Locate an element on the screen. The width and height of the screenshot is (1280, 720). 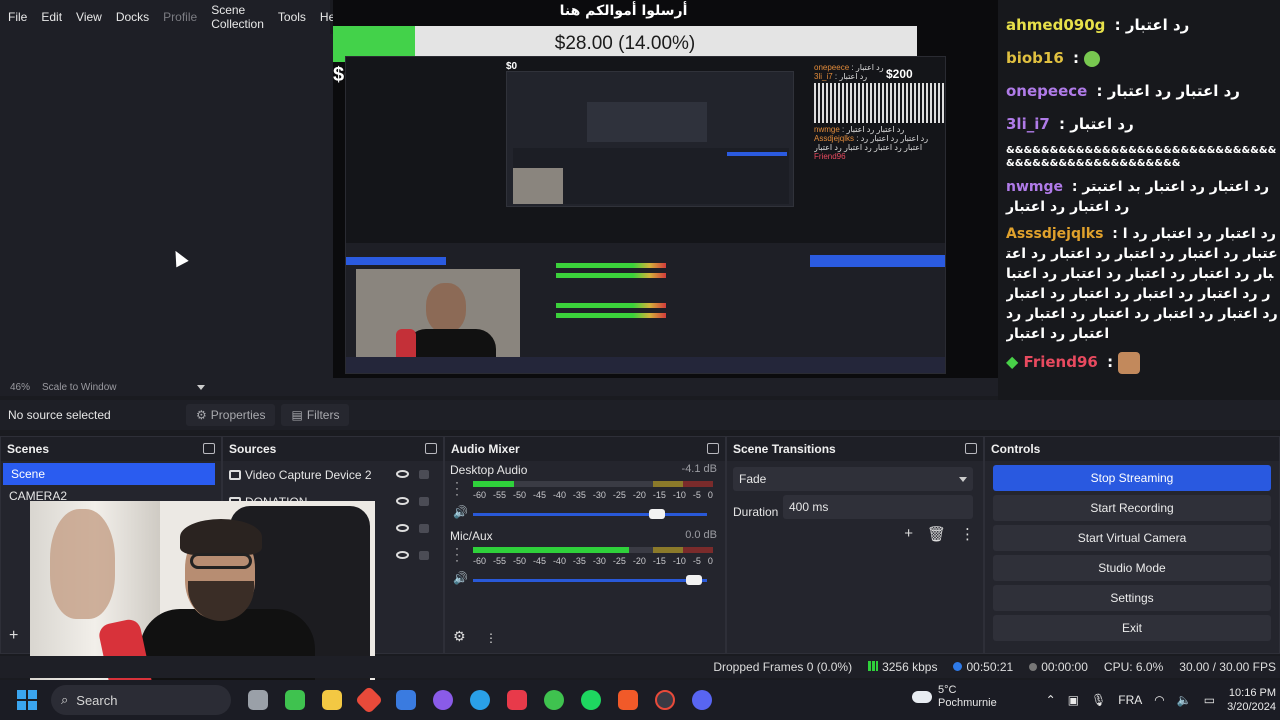
wifi-icon: ◠ is located at coordinates (1159, 700).